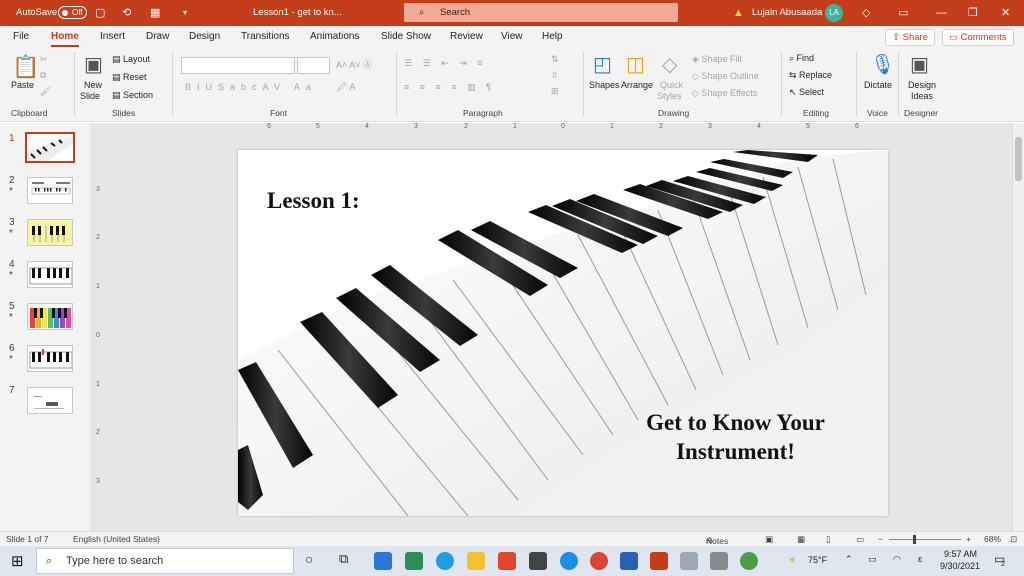 The height and width of the screenshot is (576, 1024). Describe the element at coordinates (406, 37) in the screenshot. I see `tab-slide-show: Slide Show` at that location.